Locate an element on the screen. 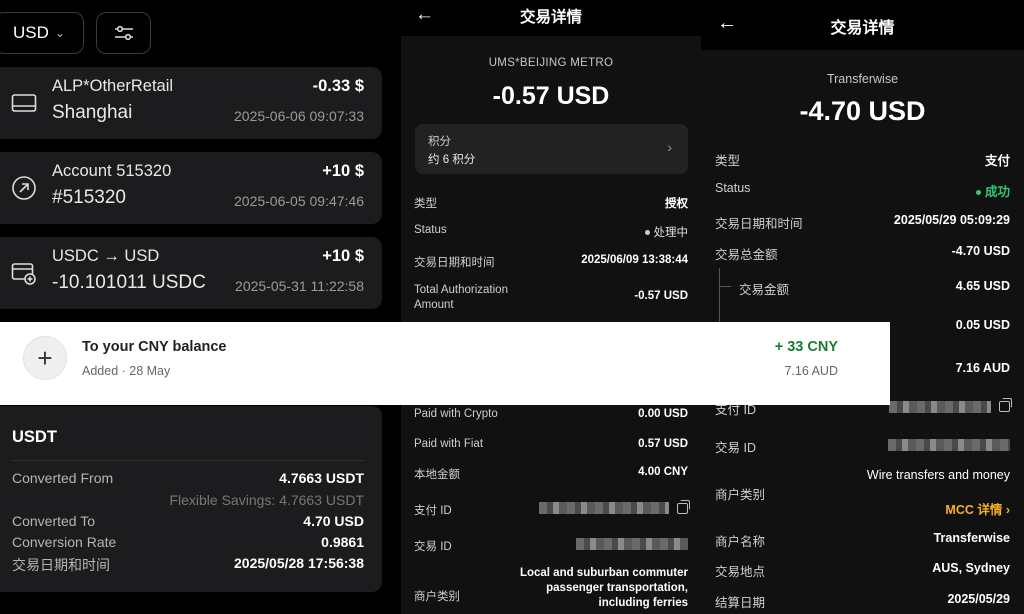 This screenshot has width=1024, height=614. points-label: 积分 is located at coordinates (439, 142).